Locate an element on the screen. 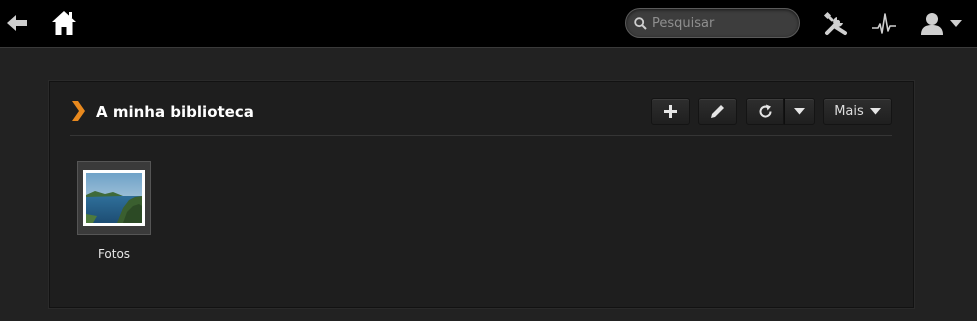 The width and height of the screenshot is (977, 321). home-icon is located at coordinates (64, 23).